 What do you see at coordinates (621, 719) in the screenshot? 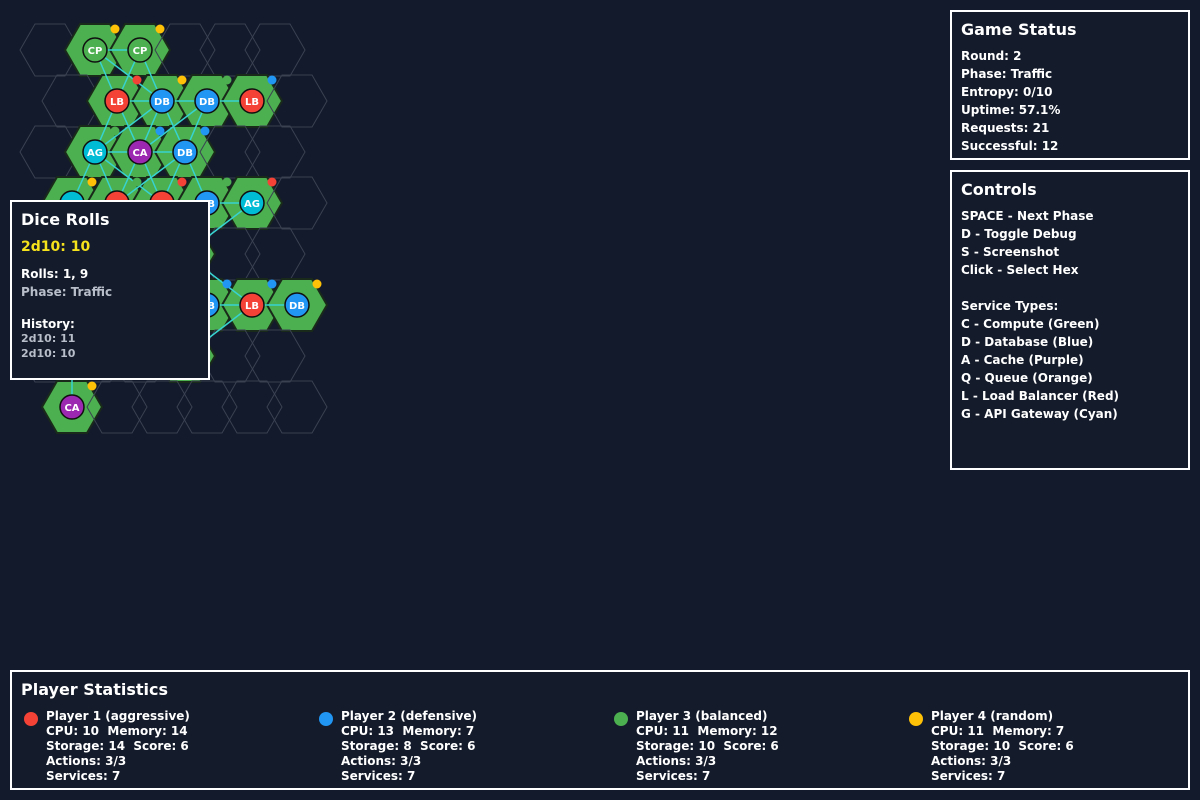
I see `player-3-color-dot` at bounding box center [621, 719].